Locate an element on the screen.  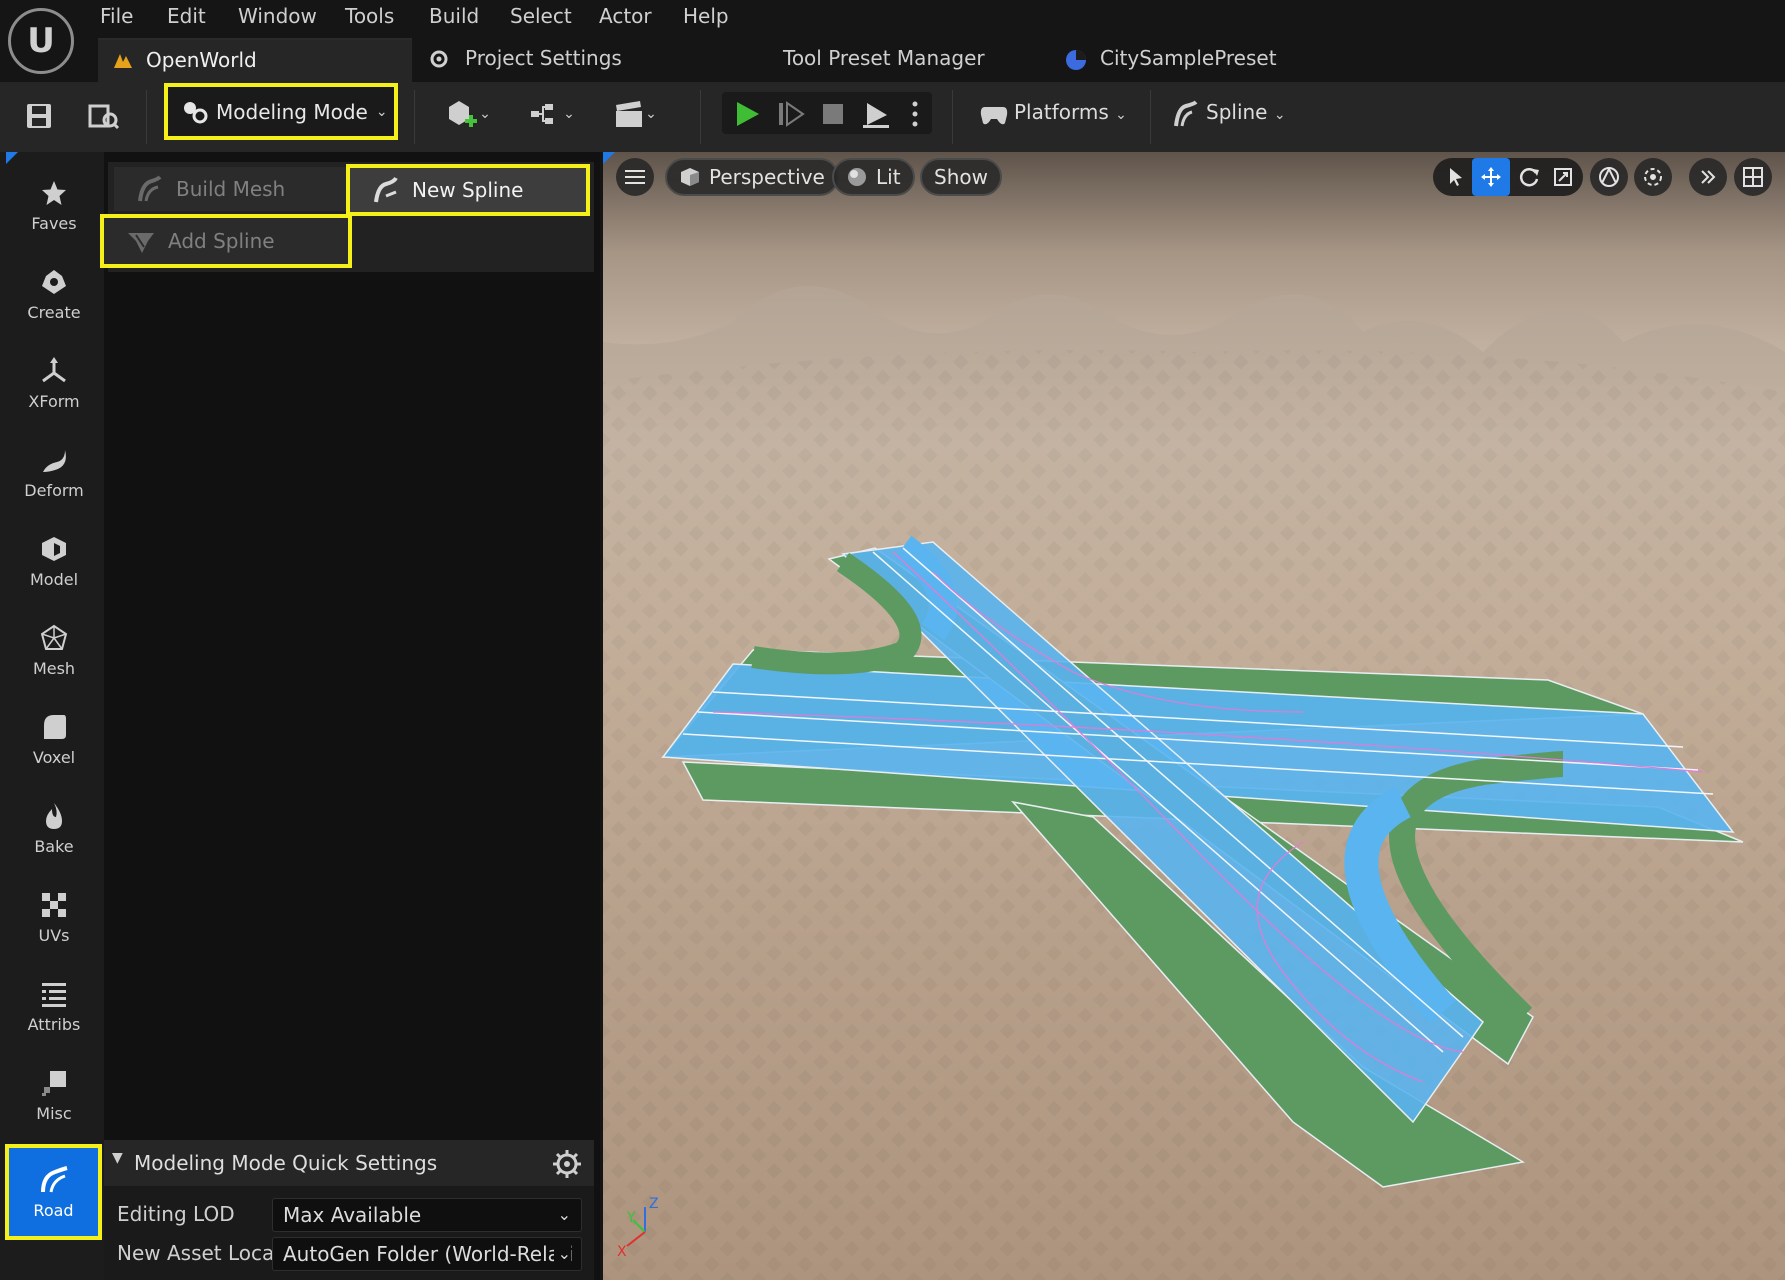
tab-openworld: OpenWorld is located at coordinates (255, 60).